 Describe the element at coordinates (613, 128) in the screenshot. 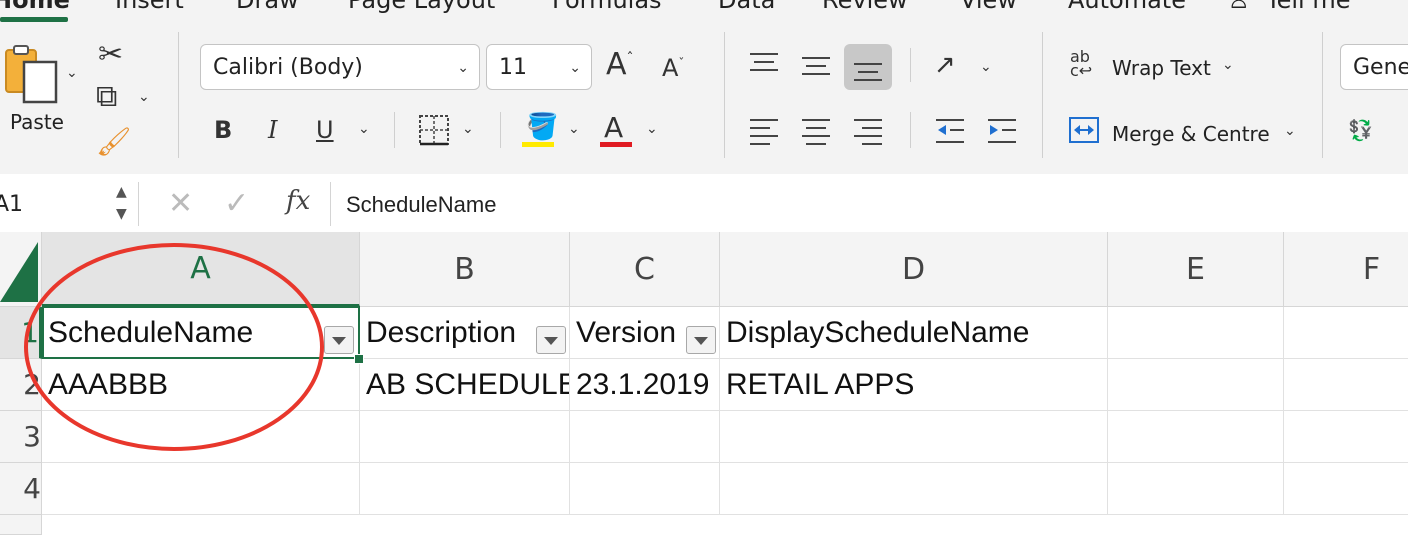

I see `font-color-icon: A` at that location.